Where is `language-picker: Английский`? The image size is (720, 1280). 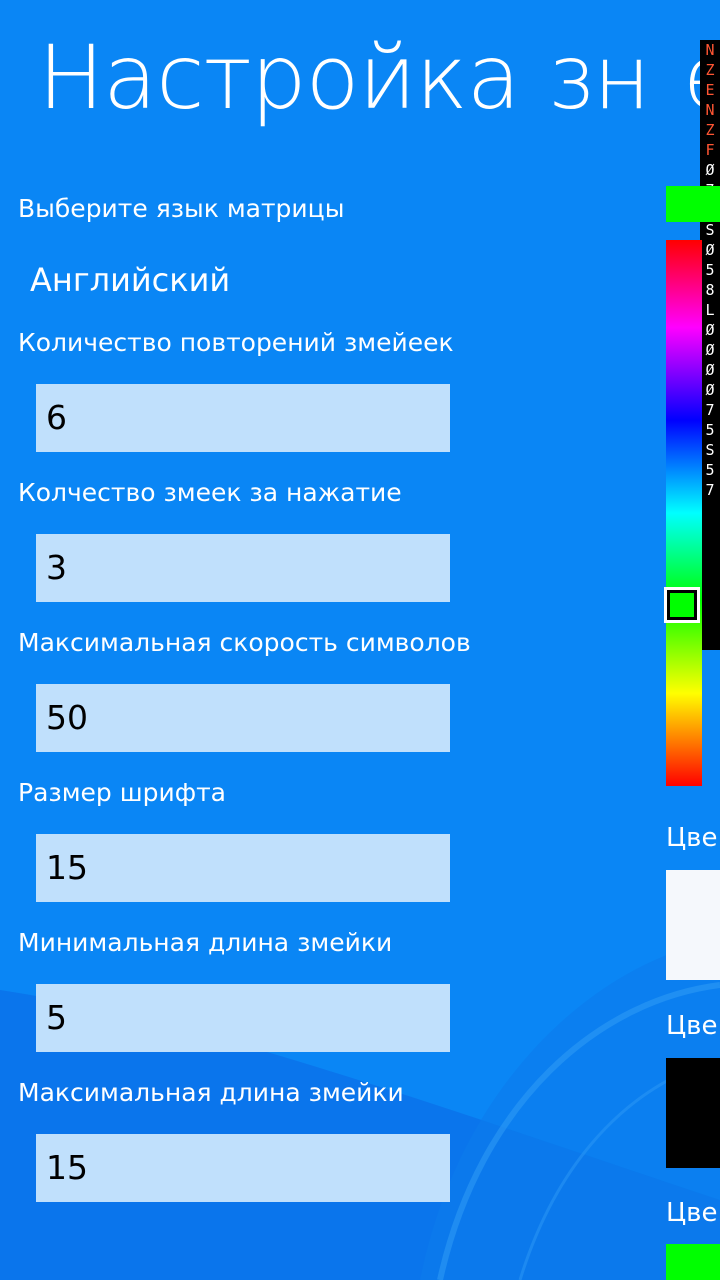 language-picker: Английский is located at coordinates (130, 280).